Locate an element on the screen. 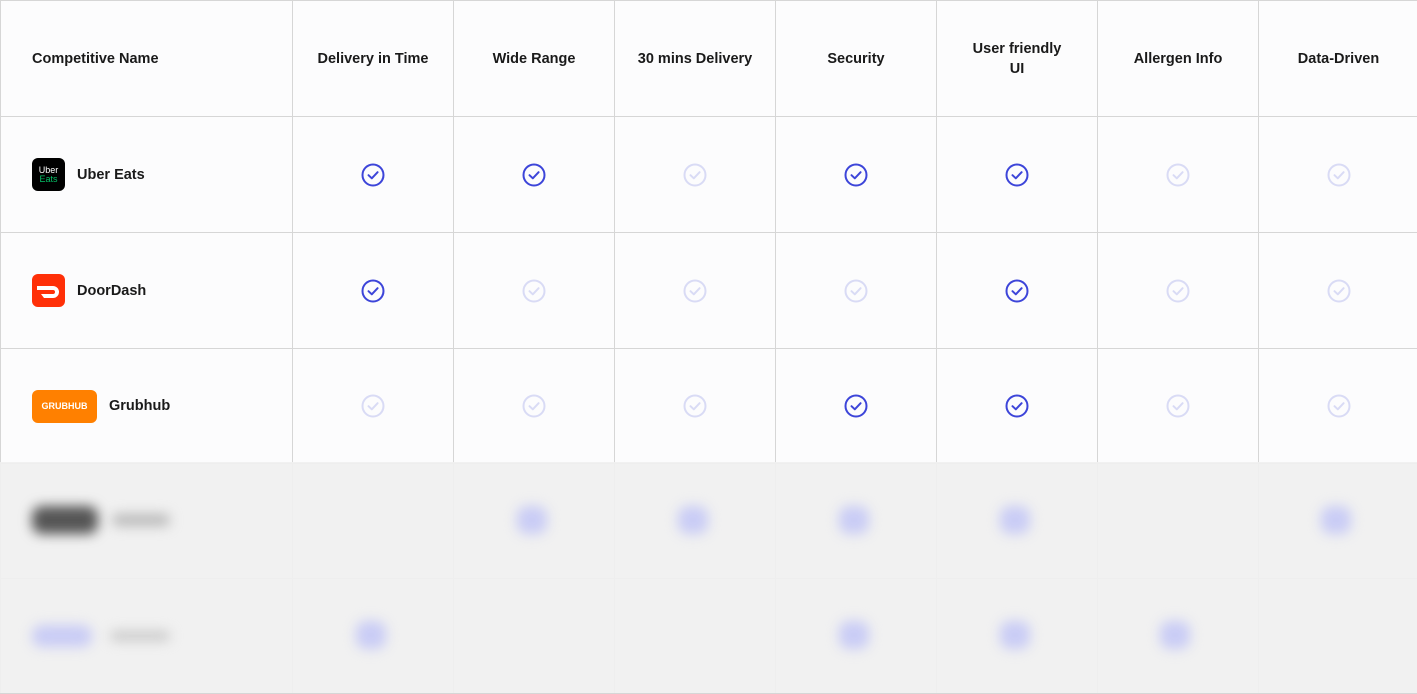 The width and height of the screenshot is (1417, 694). eats-logo-text: Eats is located at coordinates (48, 178).